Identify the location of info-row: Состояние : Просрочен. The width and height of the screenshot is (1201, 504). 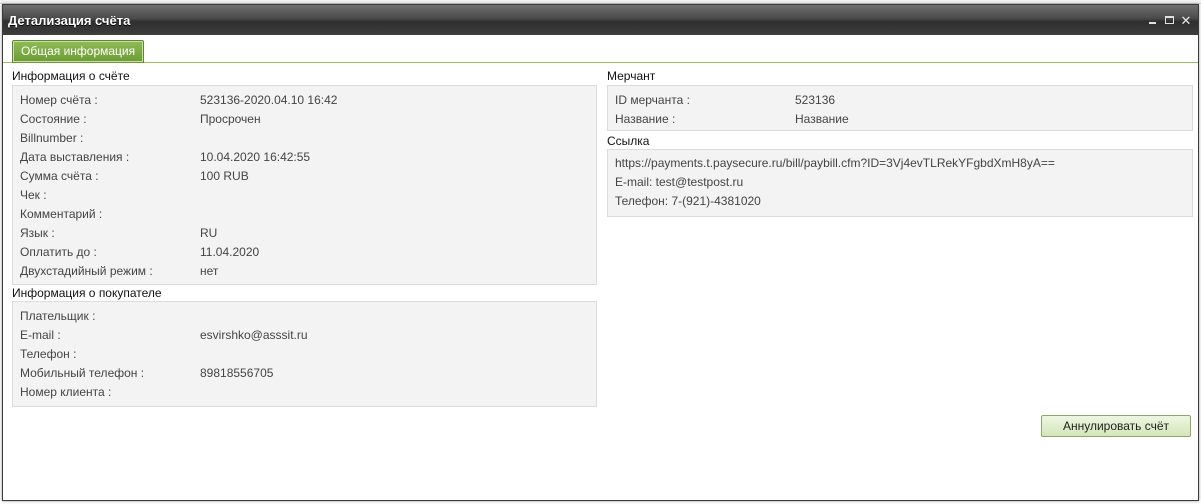
(304, 119).